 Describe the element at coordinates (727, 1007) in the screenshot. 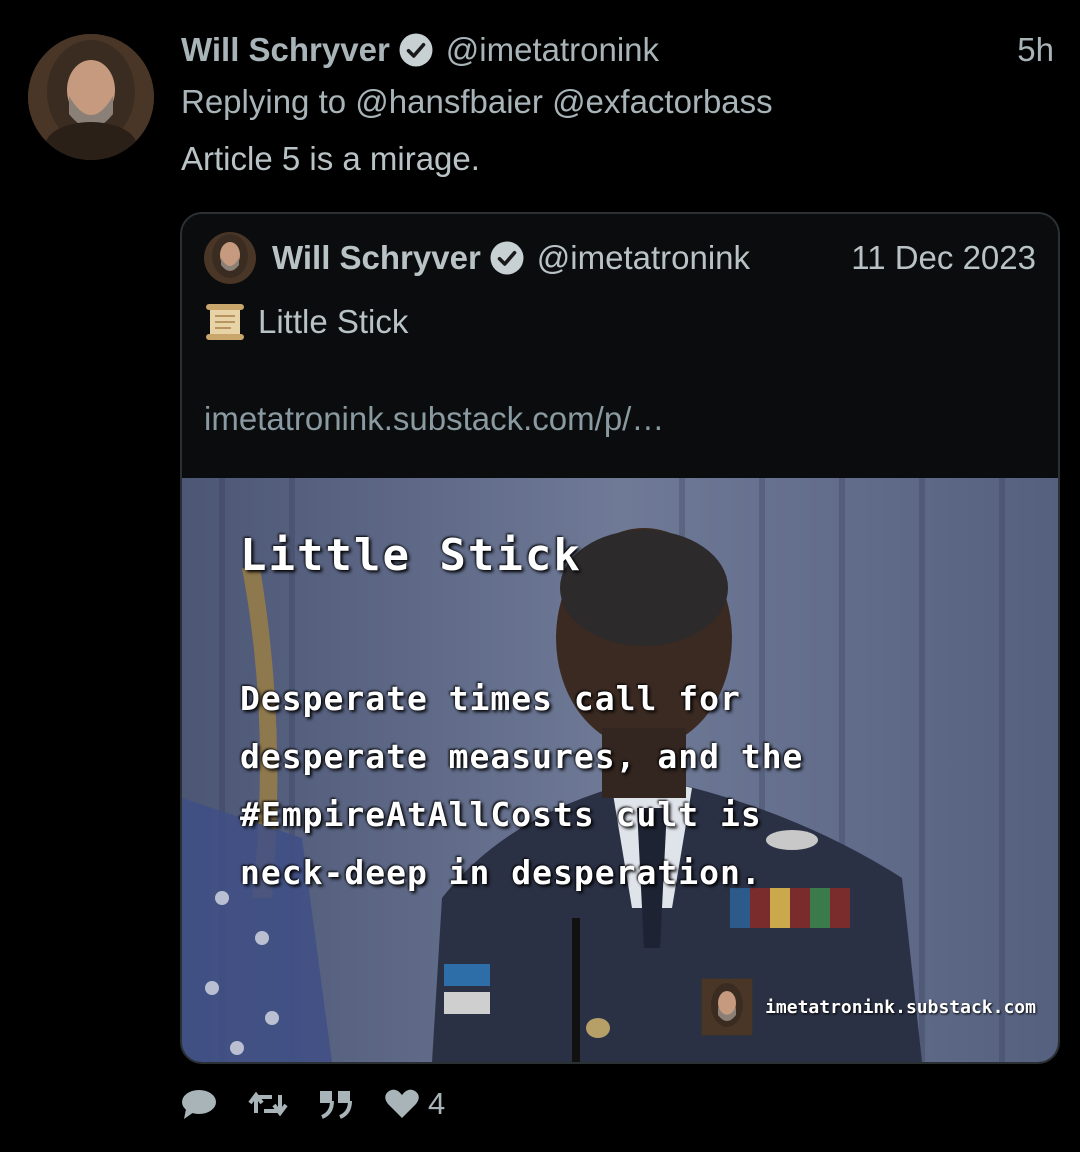

I see `watermark-avatar` at that location.